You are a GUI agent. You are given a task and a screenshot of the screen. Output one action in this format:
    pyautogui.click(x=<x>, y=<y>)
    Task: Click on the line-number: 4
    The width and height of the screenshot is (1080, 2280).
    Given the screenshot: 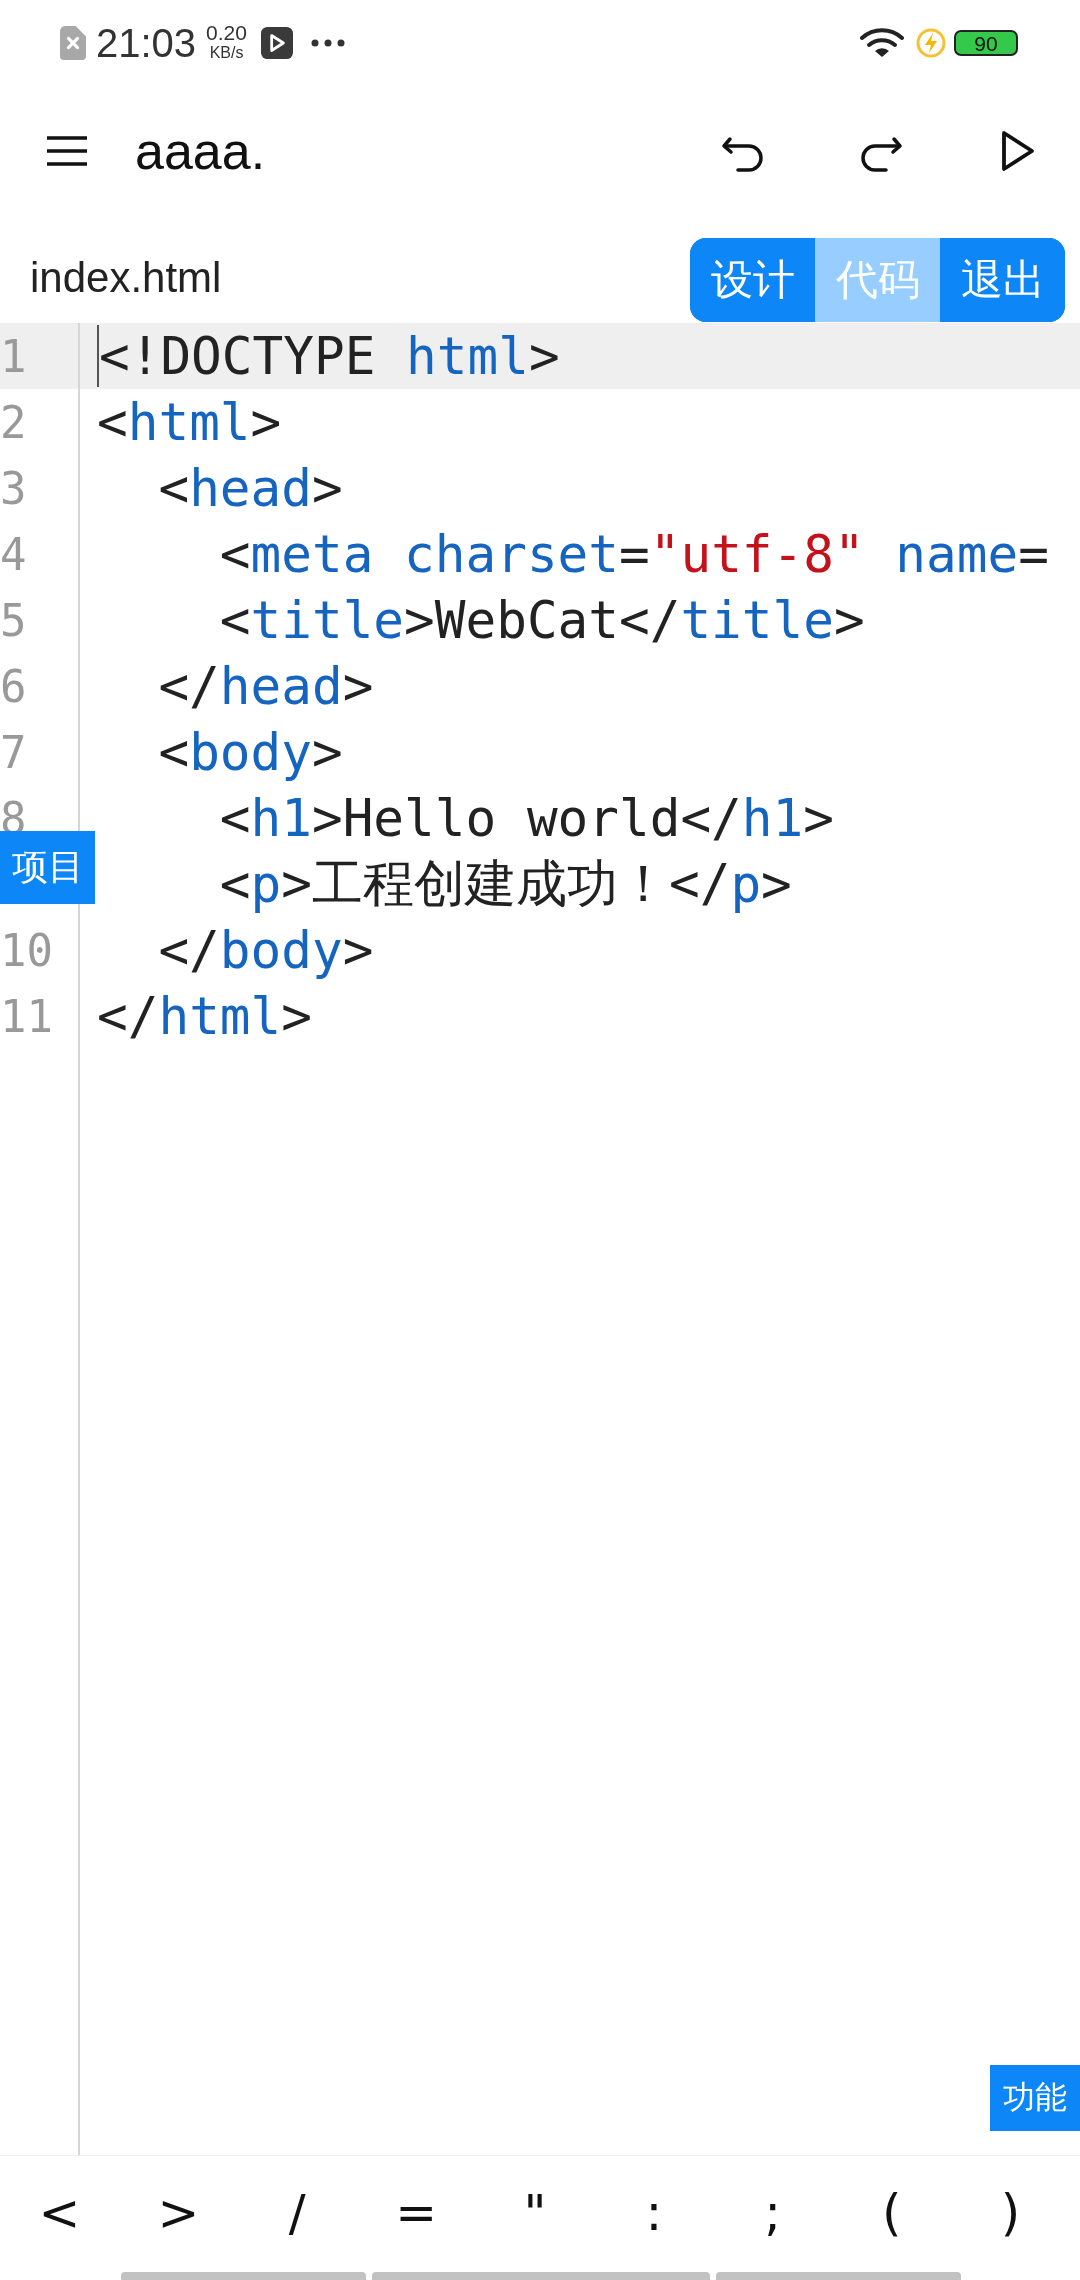 What is the action you would take?
    pyautogui.click(x=13, y=554)
    